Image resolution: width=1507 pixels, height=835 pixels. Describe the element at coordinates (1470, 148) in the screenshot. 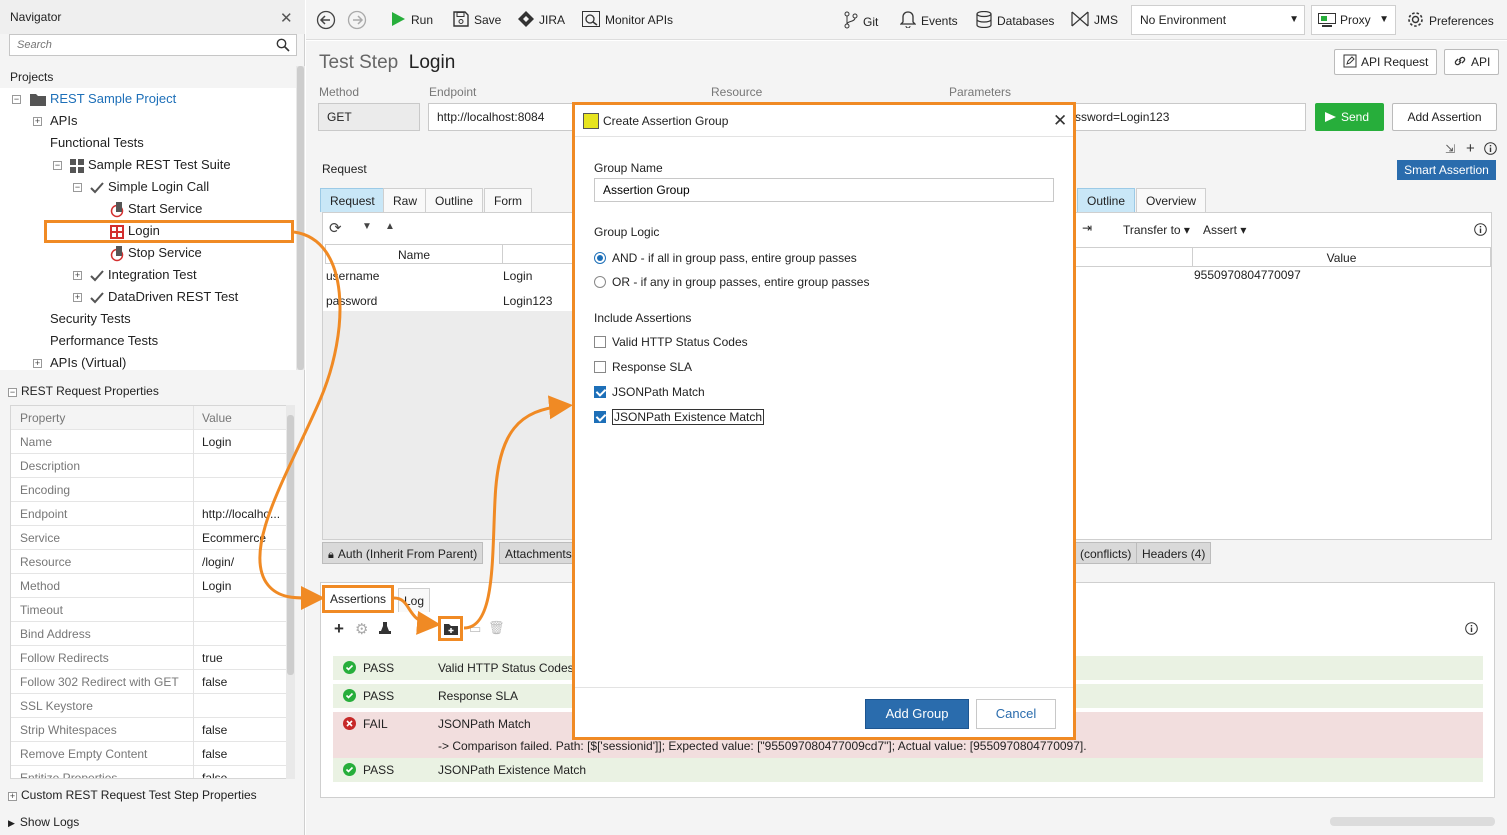

I see `add-icon: +` at that location.